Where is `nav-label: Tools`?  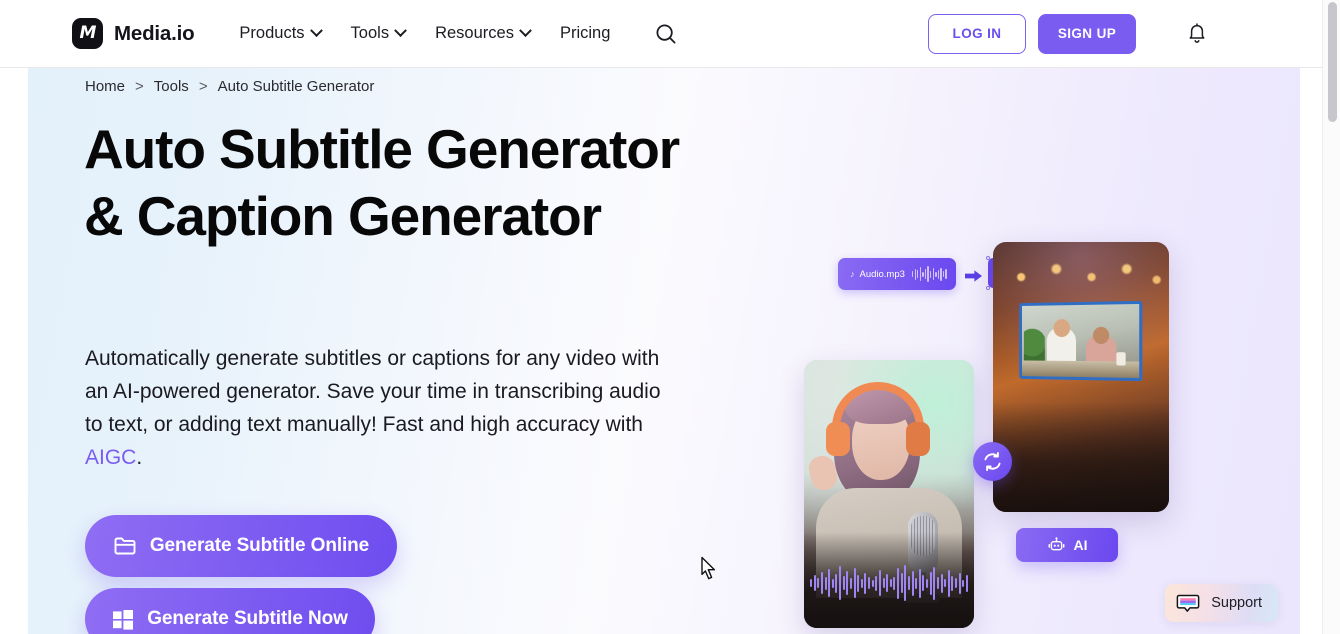
nav-label: Tools is located at coordinates (370, 33).